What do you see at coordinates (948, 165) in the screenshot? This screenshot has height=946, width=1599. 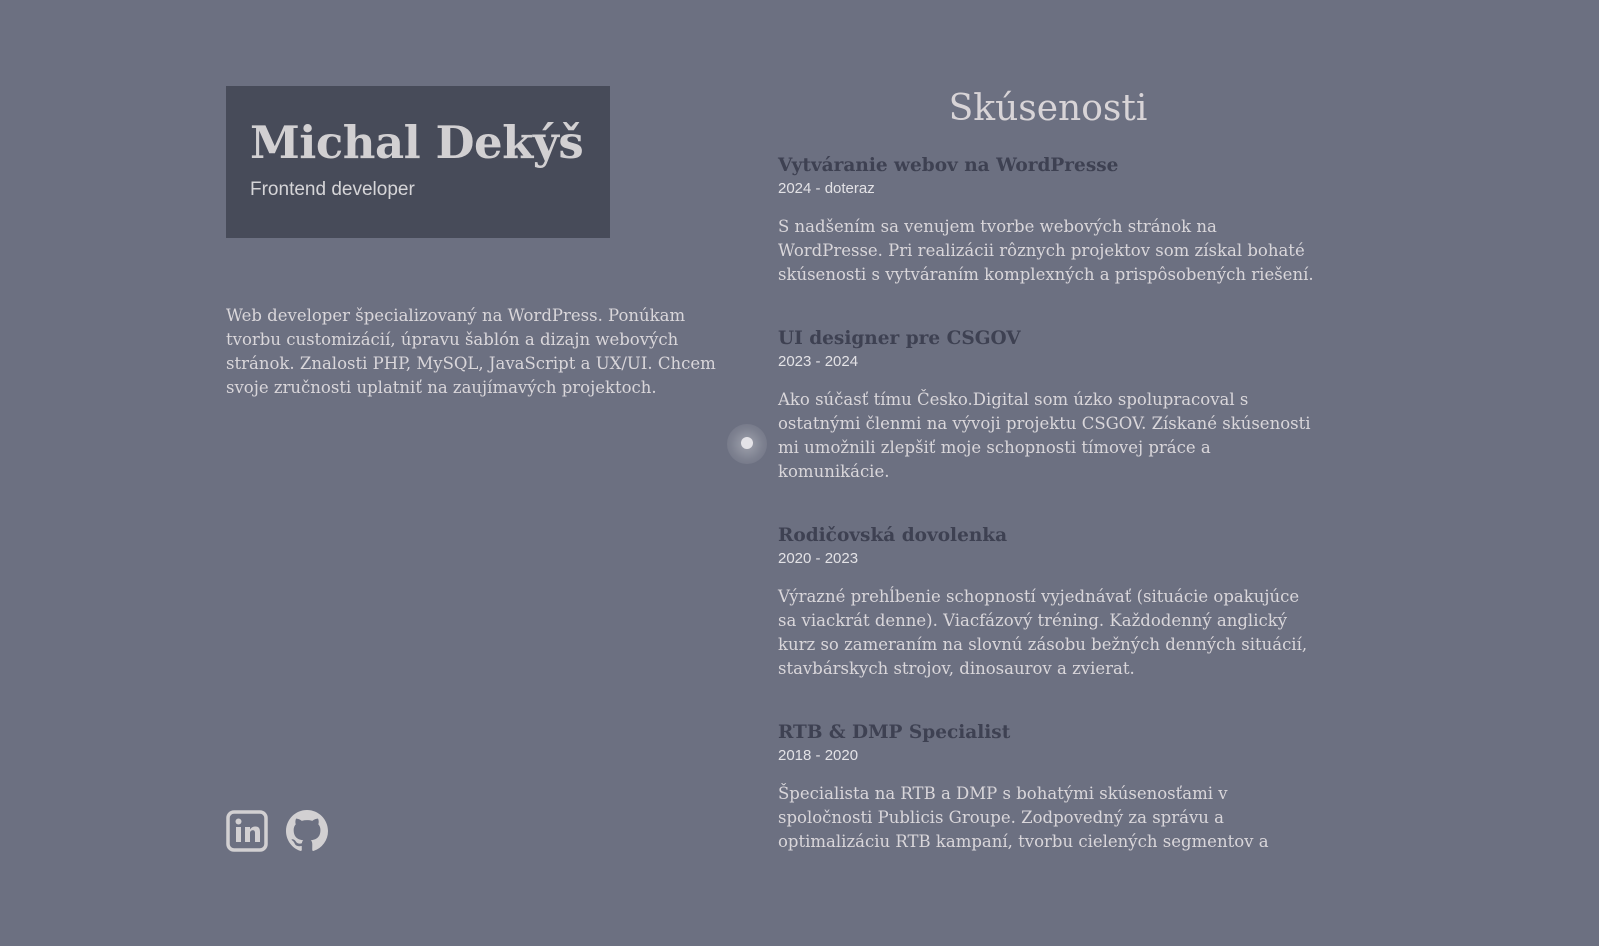 I see `job-title: Vytváranie webov na WordPresse` at bounding box center [948, 165].